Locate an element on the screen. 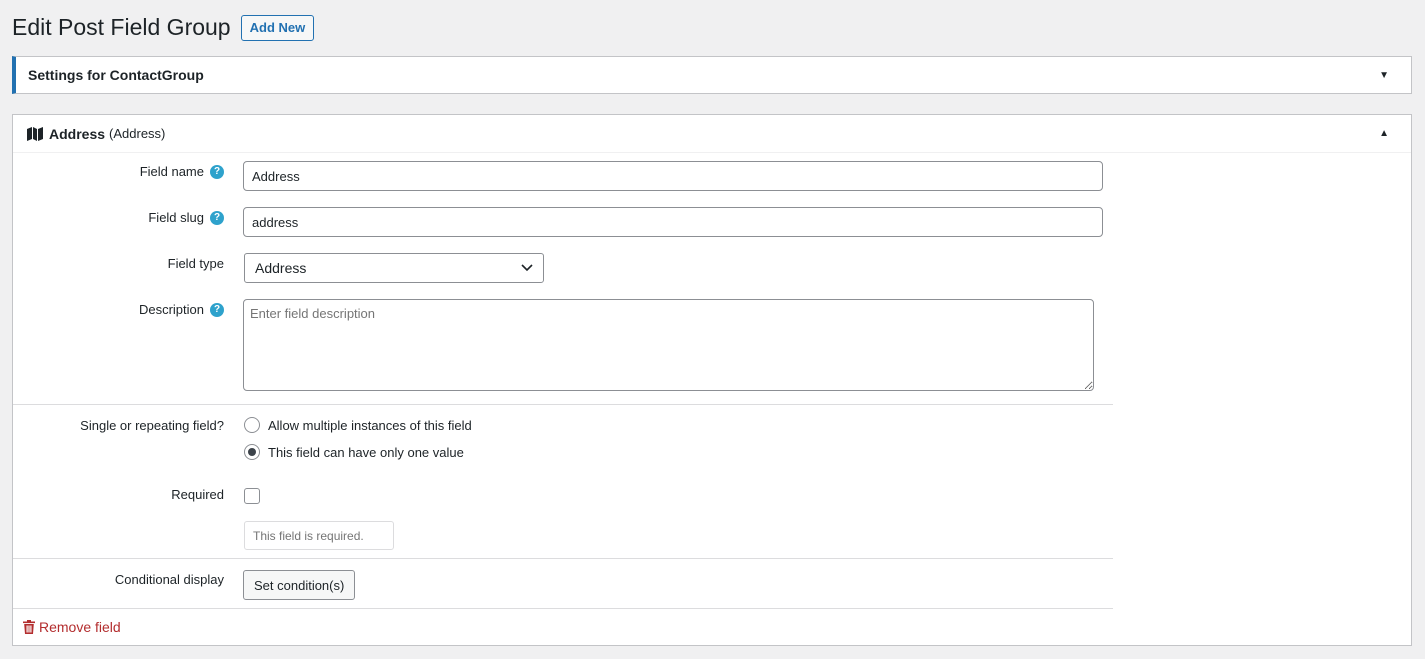 The width and height of the screenshot is (1425, 659). trash-icon is located at coordinates (29, 627).